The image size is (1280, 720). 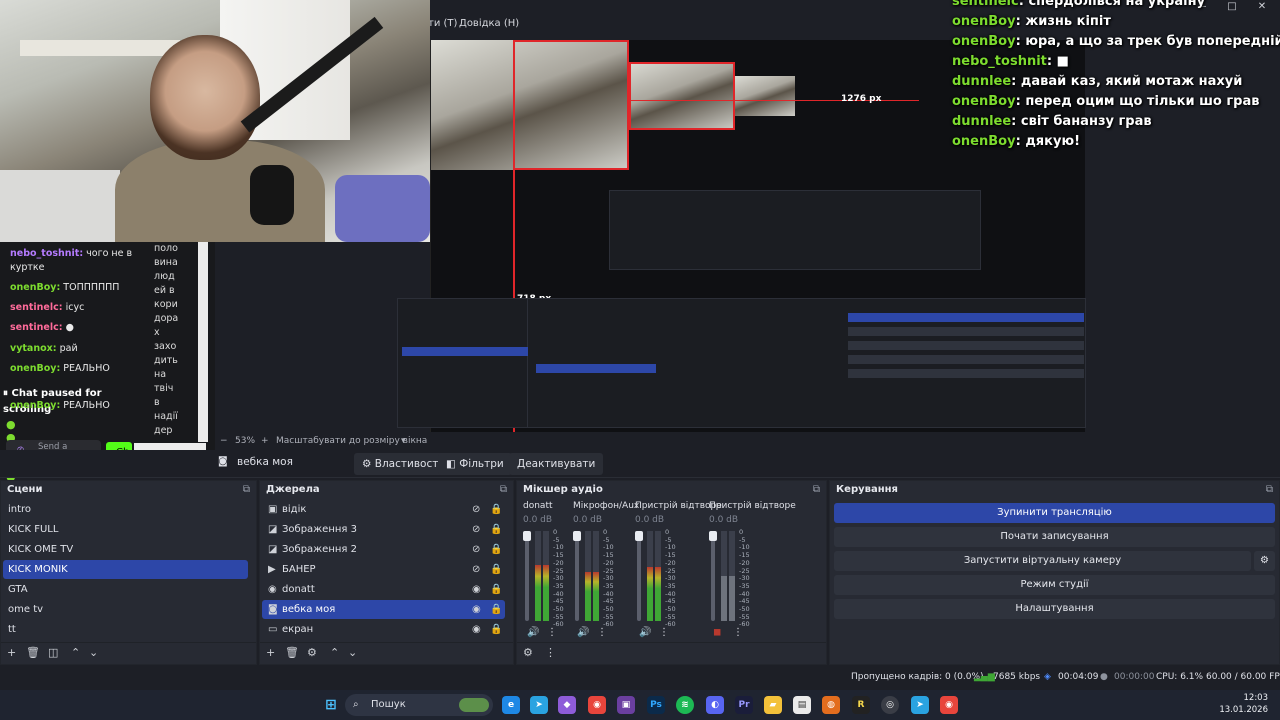 I want to click on firefox-icon: ◍, so click(x=831, y=705).